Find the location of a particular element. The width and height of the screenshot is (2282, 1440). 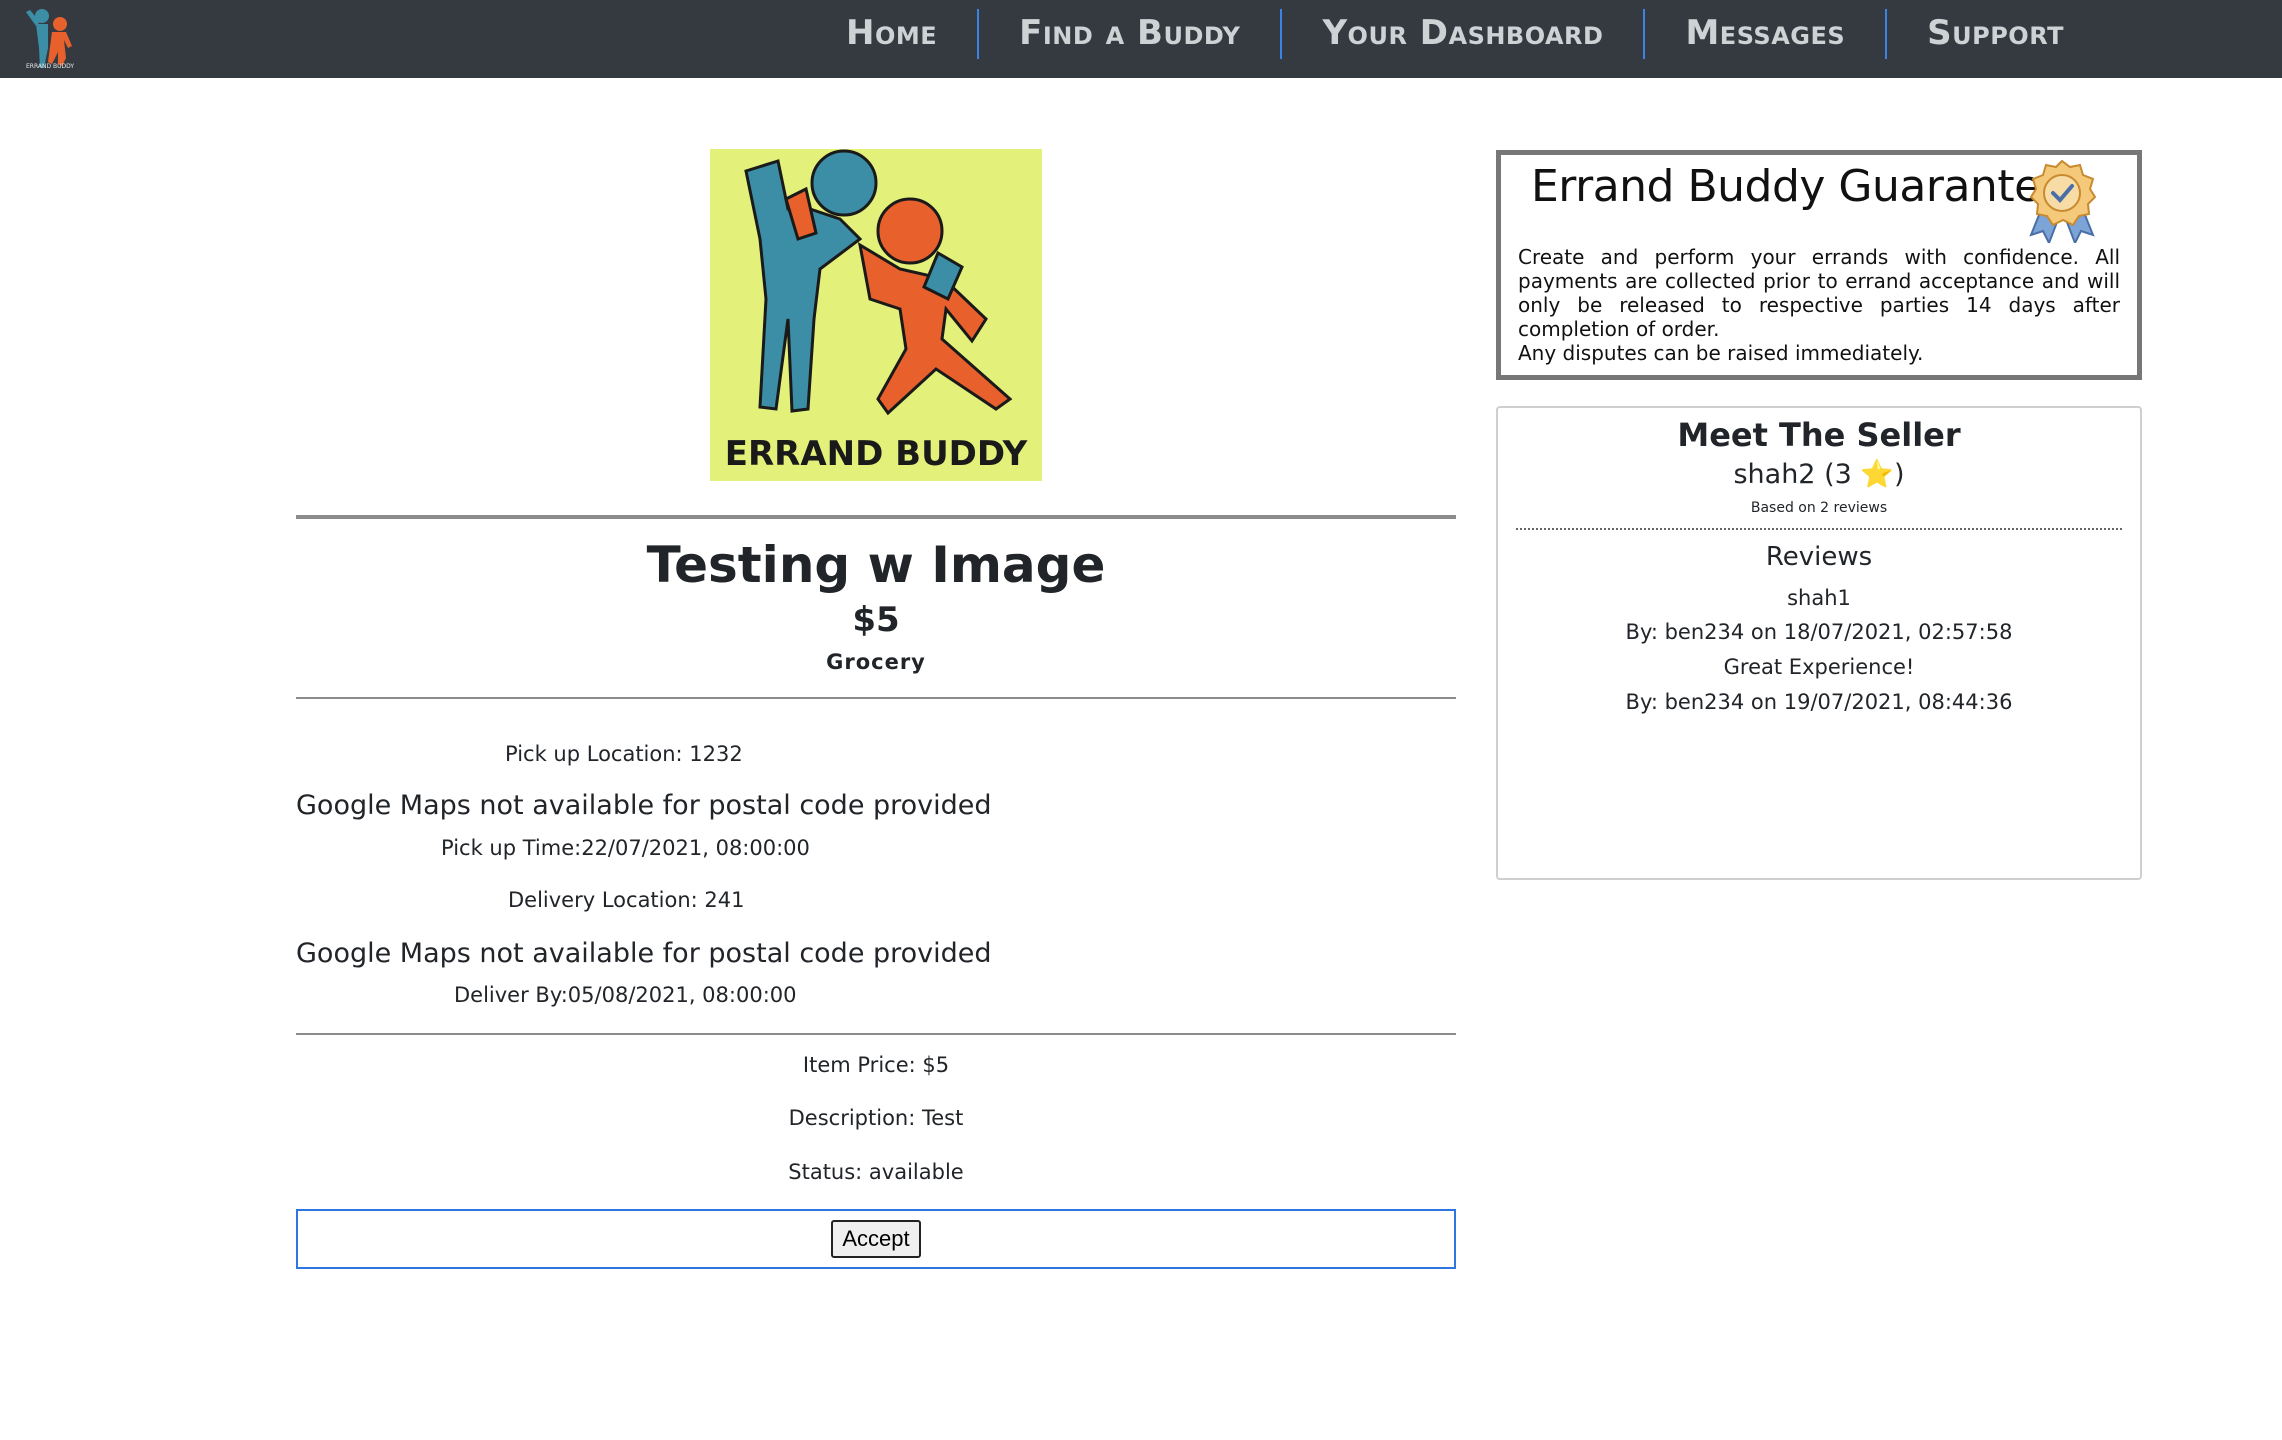

item-price: Item Price: $5 is located at coordinates (876, 1065).